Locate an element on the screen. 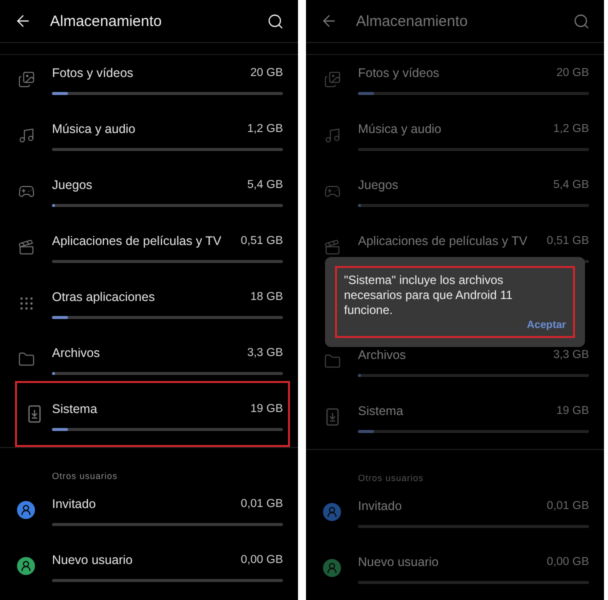  accept-button: Aceptar is located at coordinates (546, 325).